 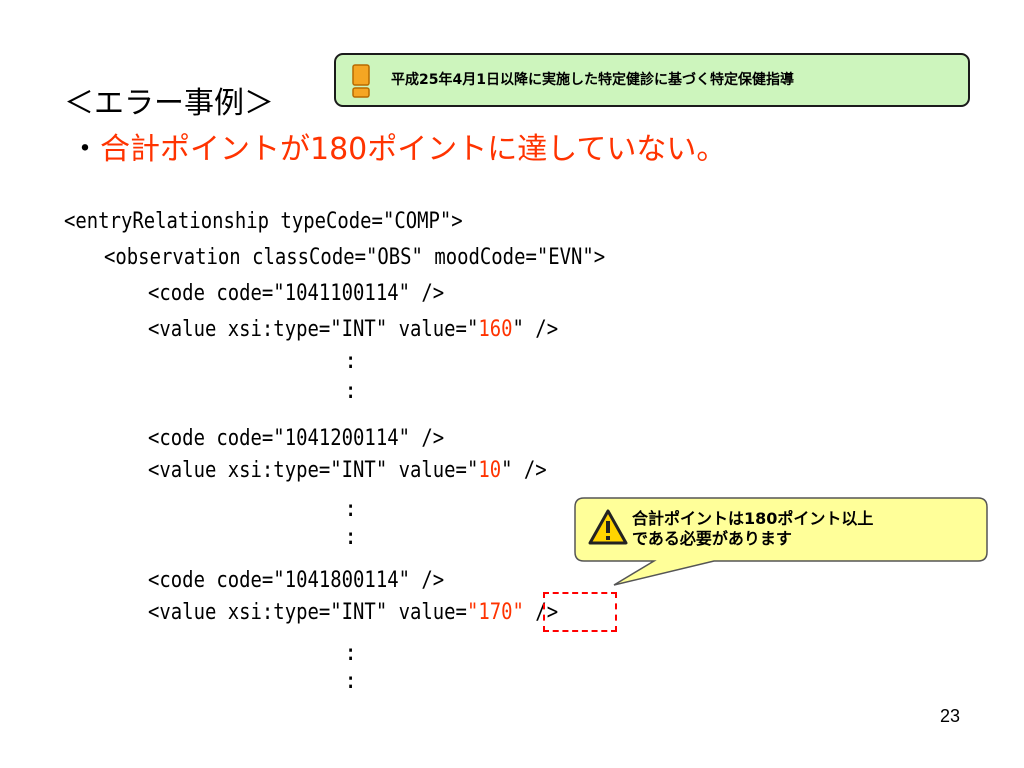 I want to click on value-10: 10, so click(x=490, y=470).